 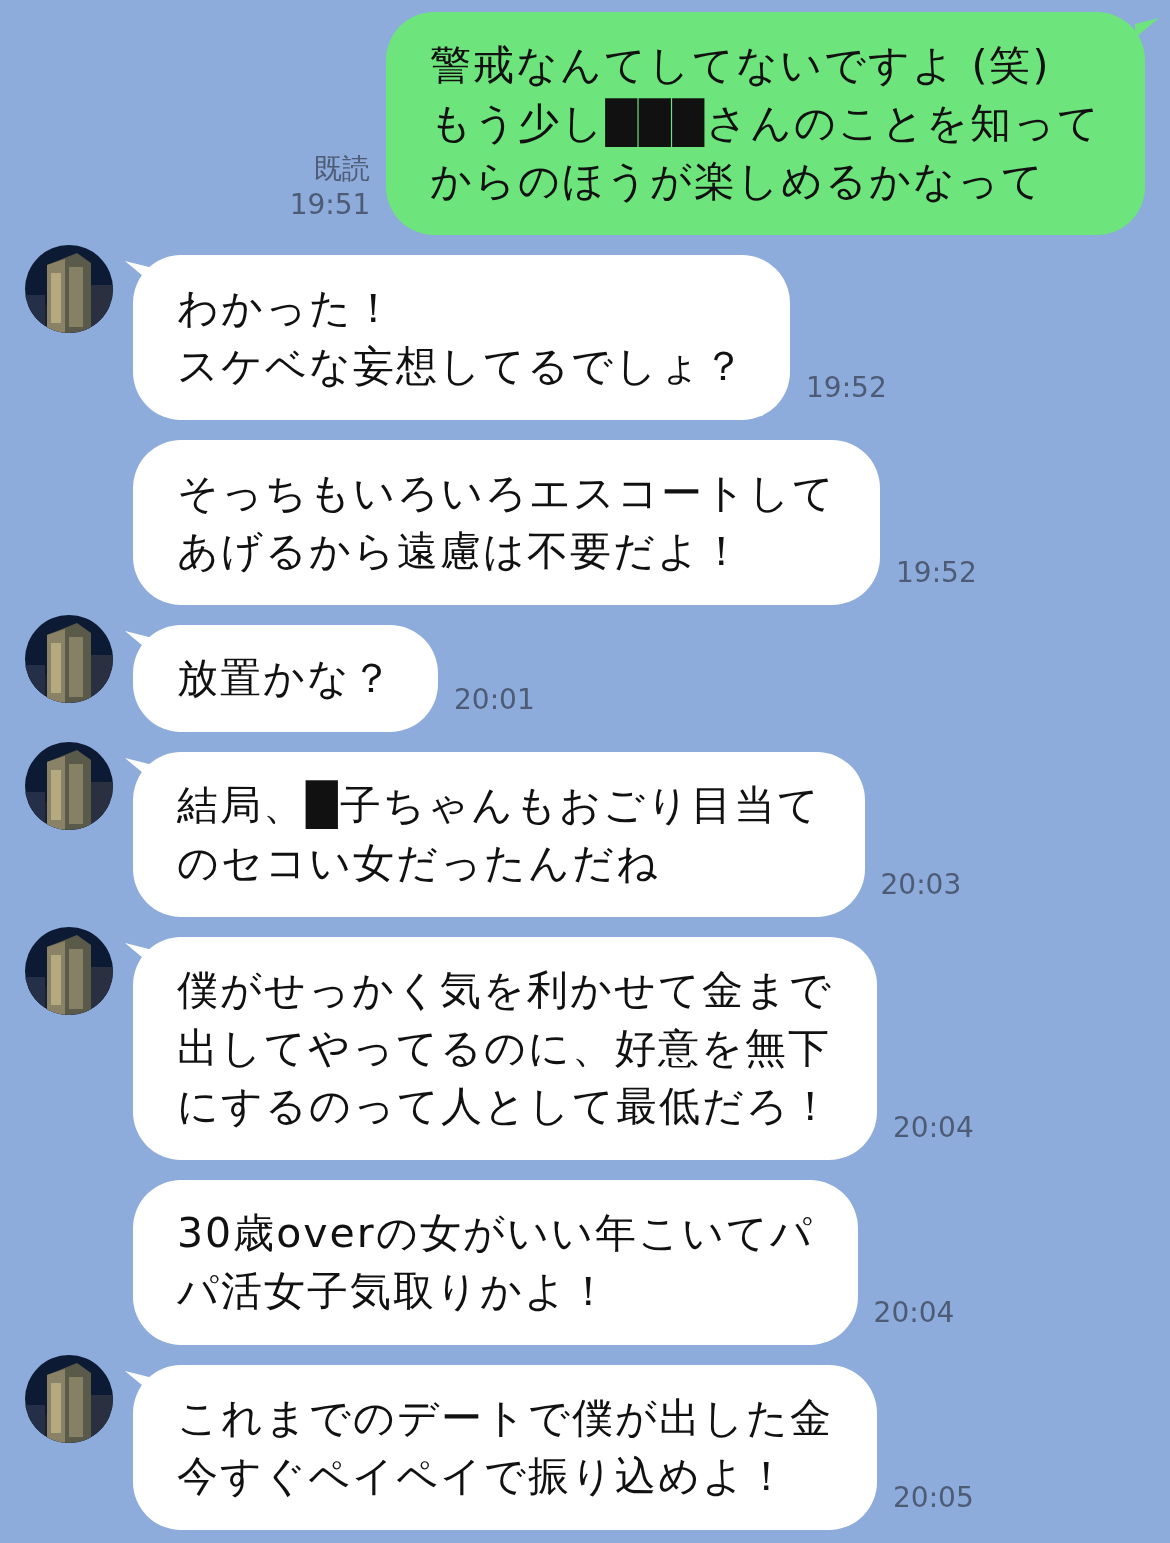 What do you see at coordinates (495, 1262) in the screenshot?
I see `message-bubble: 30歳overの女がいい年こいてパ パ活女子気取りかよ！` at bounding box center [495, 1262].